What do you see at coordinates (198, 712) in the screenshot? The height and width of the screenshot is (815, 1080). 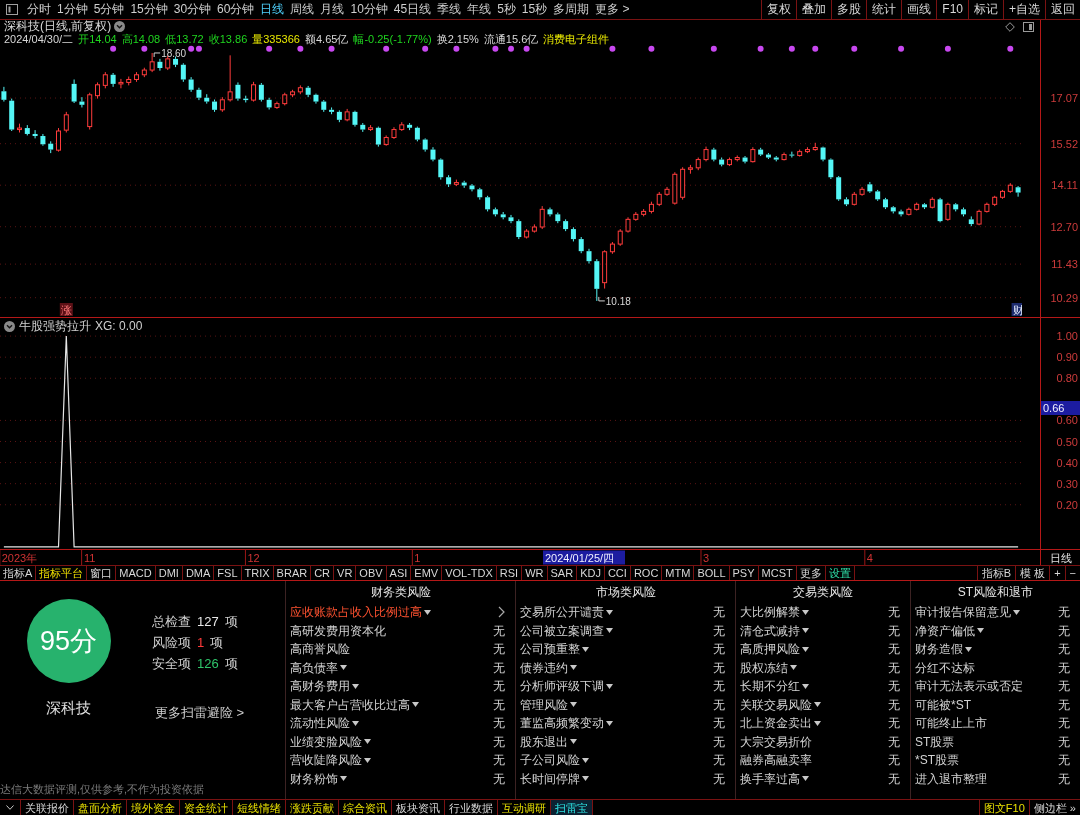 I see `more-risk-link: 更多扫雷避险 >` at bounding box center [198, 712].